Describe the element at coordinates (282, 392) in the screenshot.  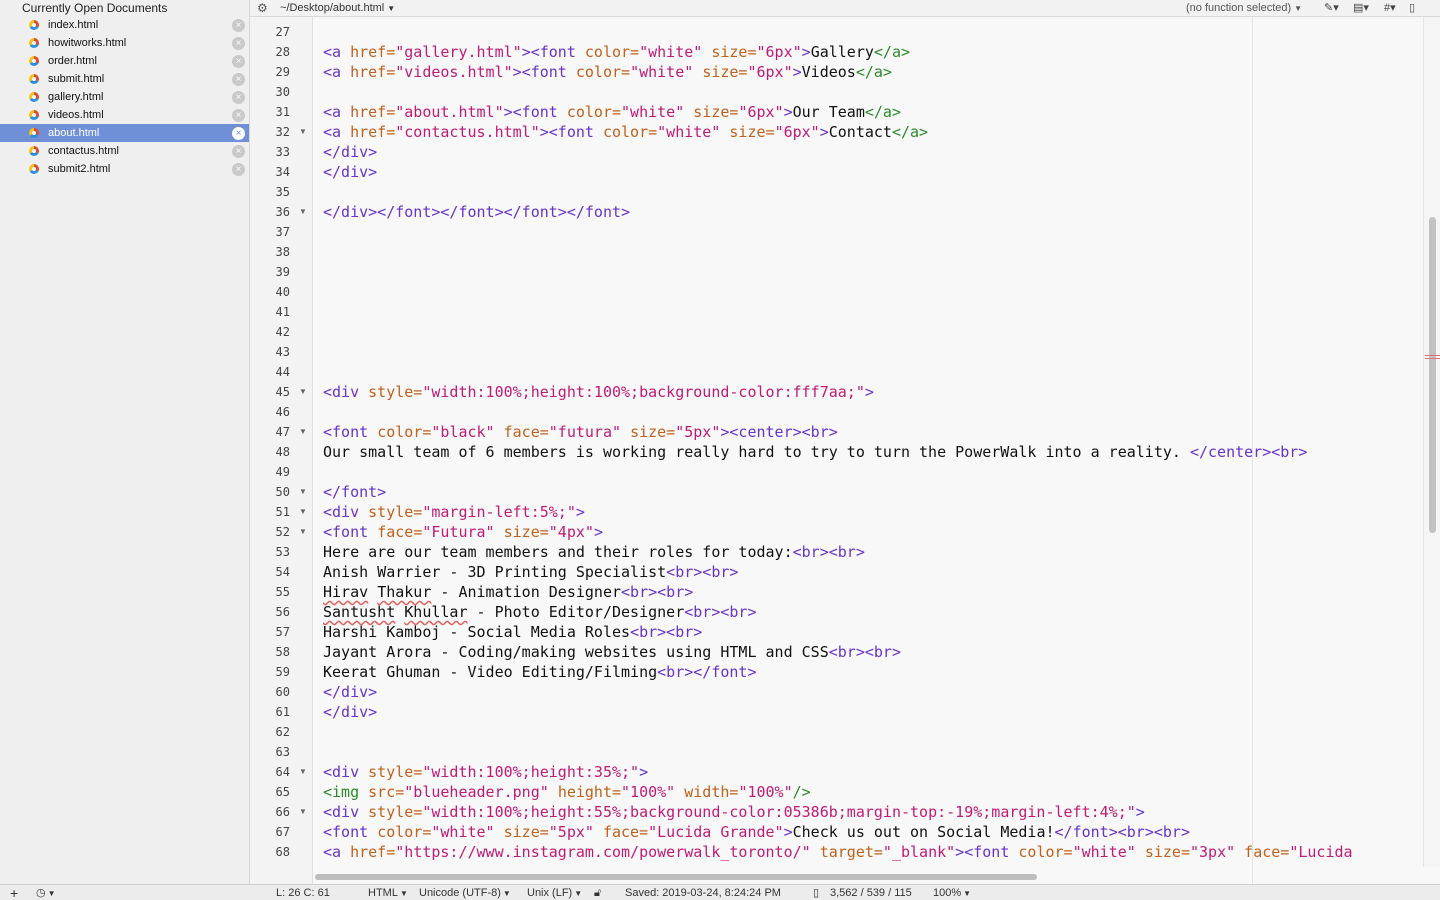
I see `line-number: 45` at that location.